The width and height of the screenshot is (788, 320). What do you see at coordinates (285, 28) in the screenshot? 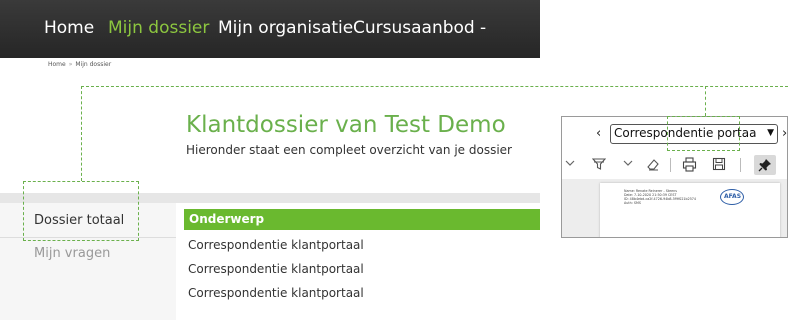
I see `nav-mijn-organisatie: Mijn organisatie` at bounding box center [285, 28].